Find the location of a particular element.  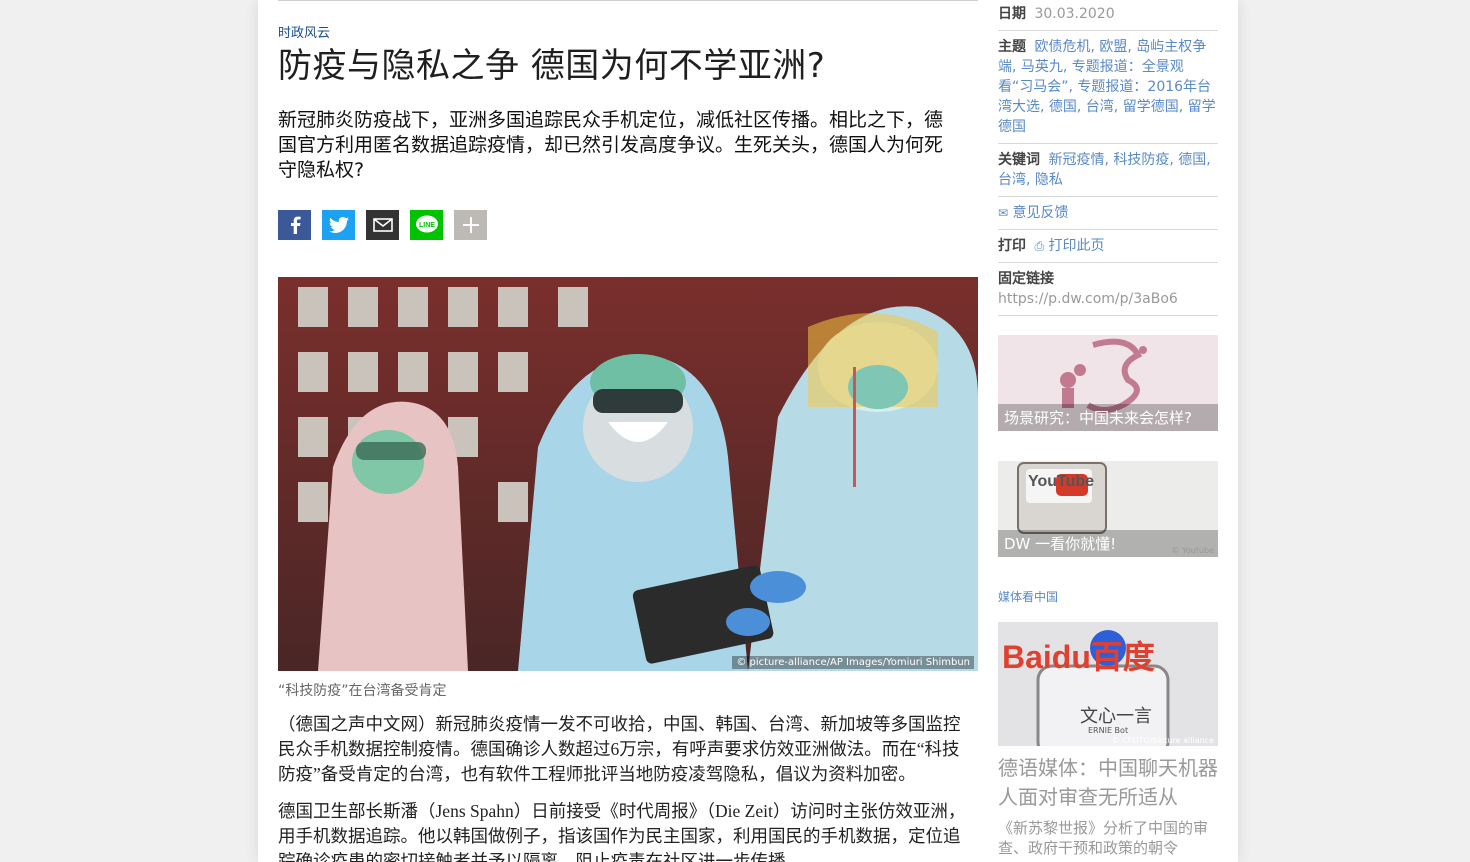

article-headline: 防疫与隐私之争 德国为何不学亚洲? is located at coordinates (552, 66).